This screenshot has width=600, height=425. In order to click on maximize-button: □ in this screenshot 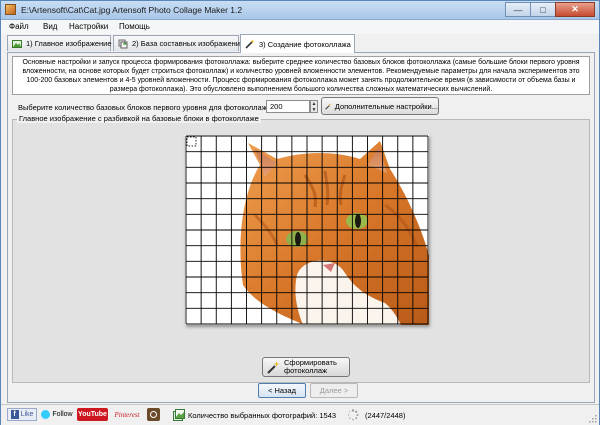, I will do `click(543, 9)`.